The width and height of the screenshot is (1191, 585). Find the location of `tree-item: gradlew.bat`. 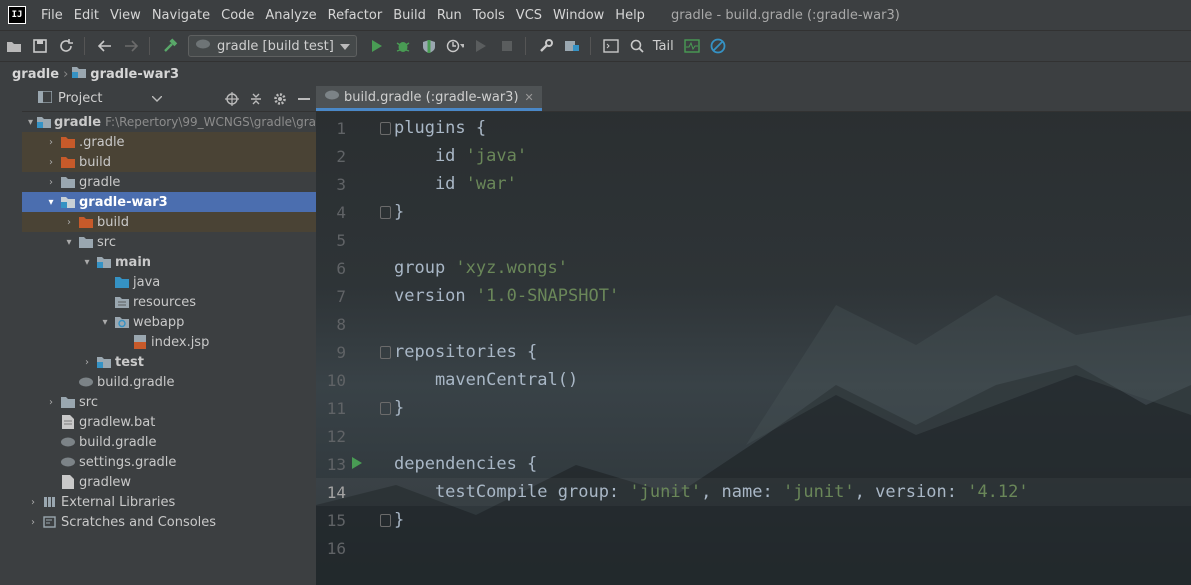

tree-item: gradlew.bat is located at coordinates (169, 422).